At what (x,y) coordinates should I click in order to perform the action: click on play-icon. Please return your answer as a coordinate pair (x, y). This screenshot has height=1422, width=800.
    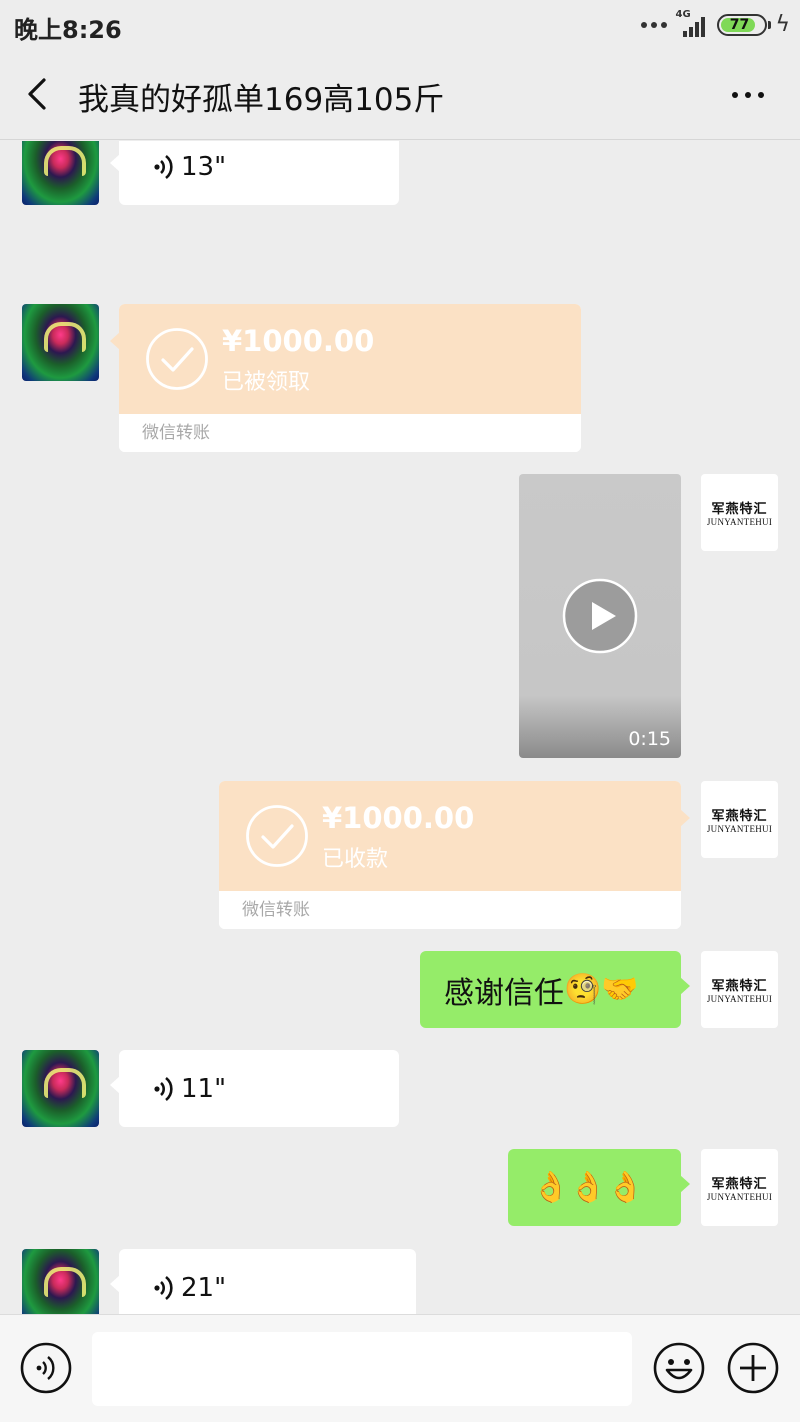
    Looking at the image, I should click on (600, 616).